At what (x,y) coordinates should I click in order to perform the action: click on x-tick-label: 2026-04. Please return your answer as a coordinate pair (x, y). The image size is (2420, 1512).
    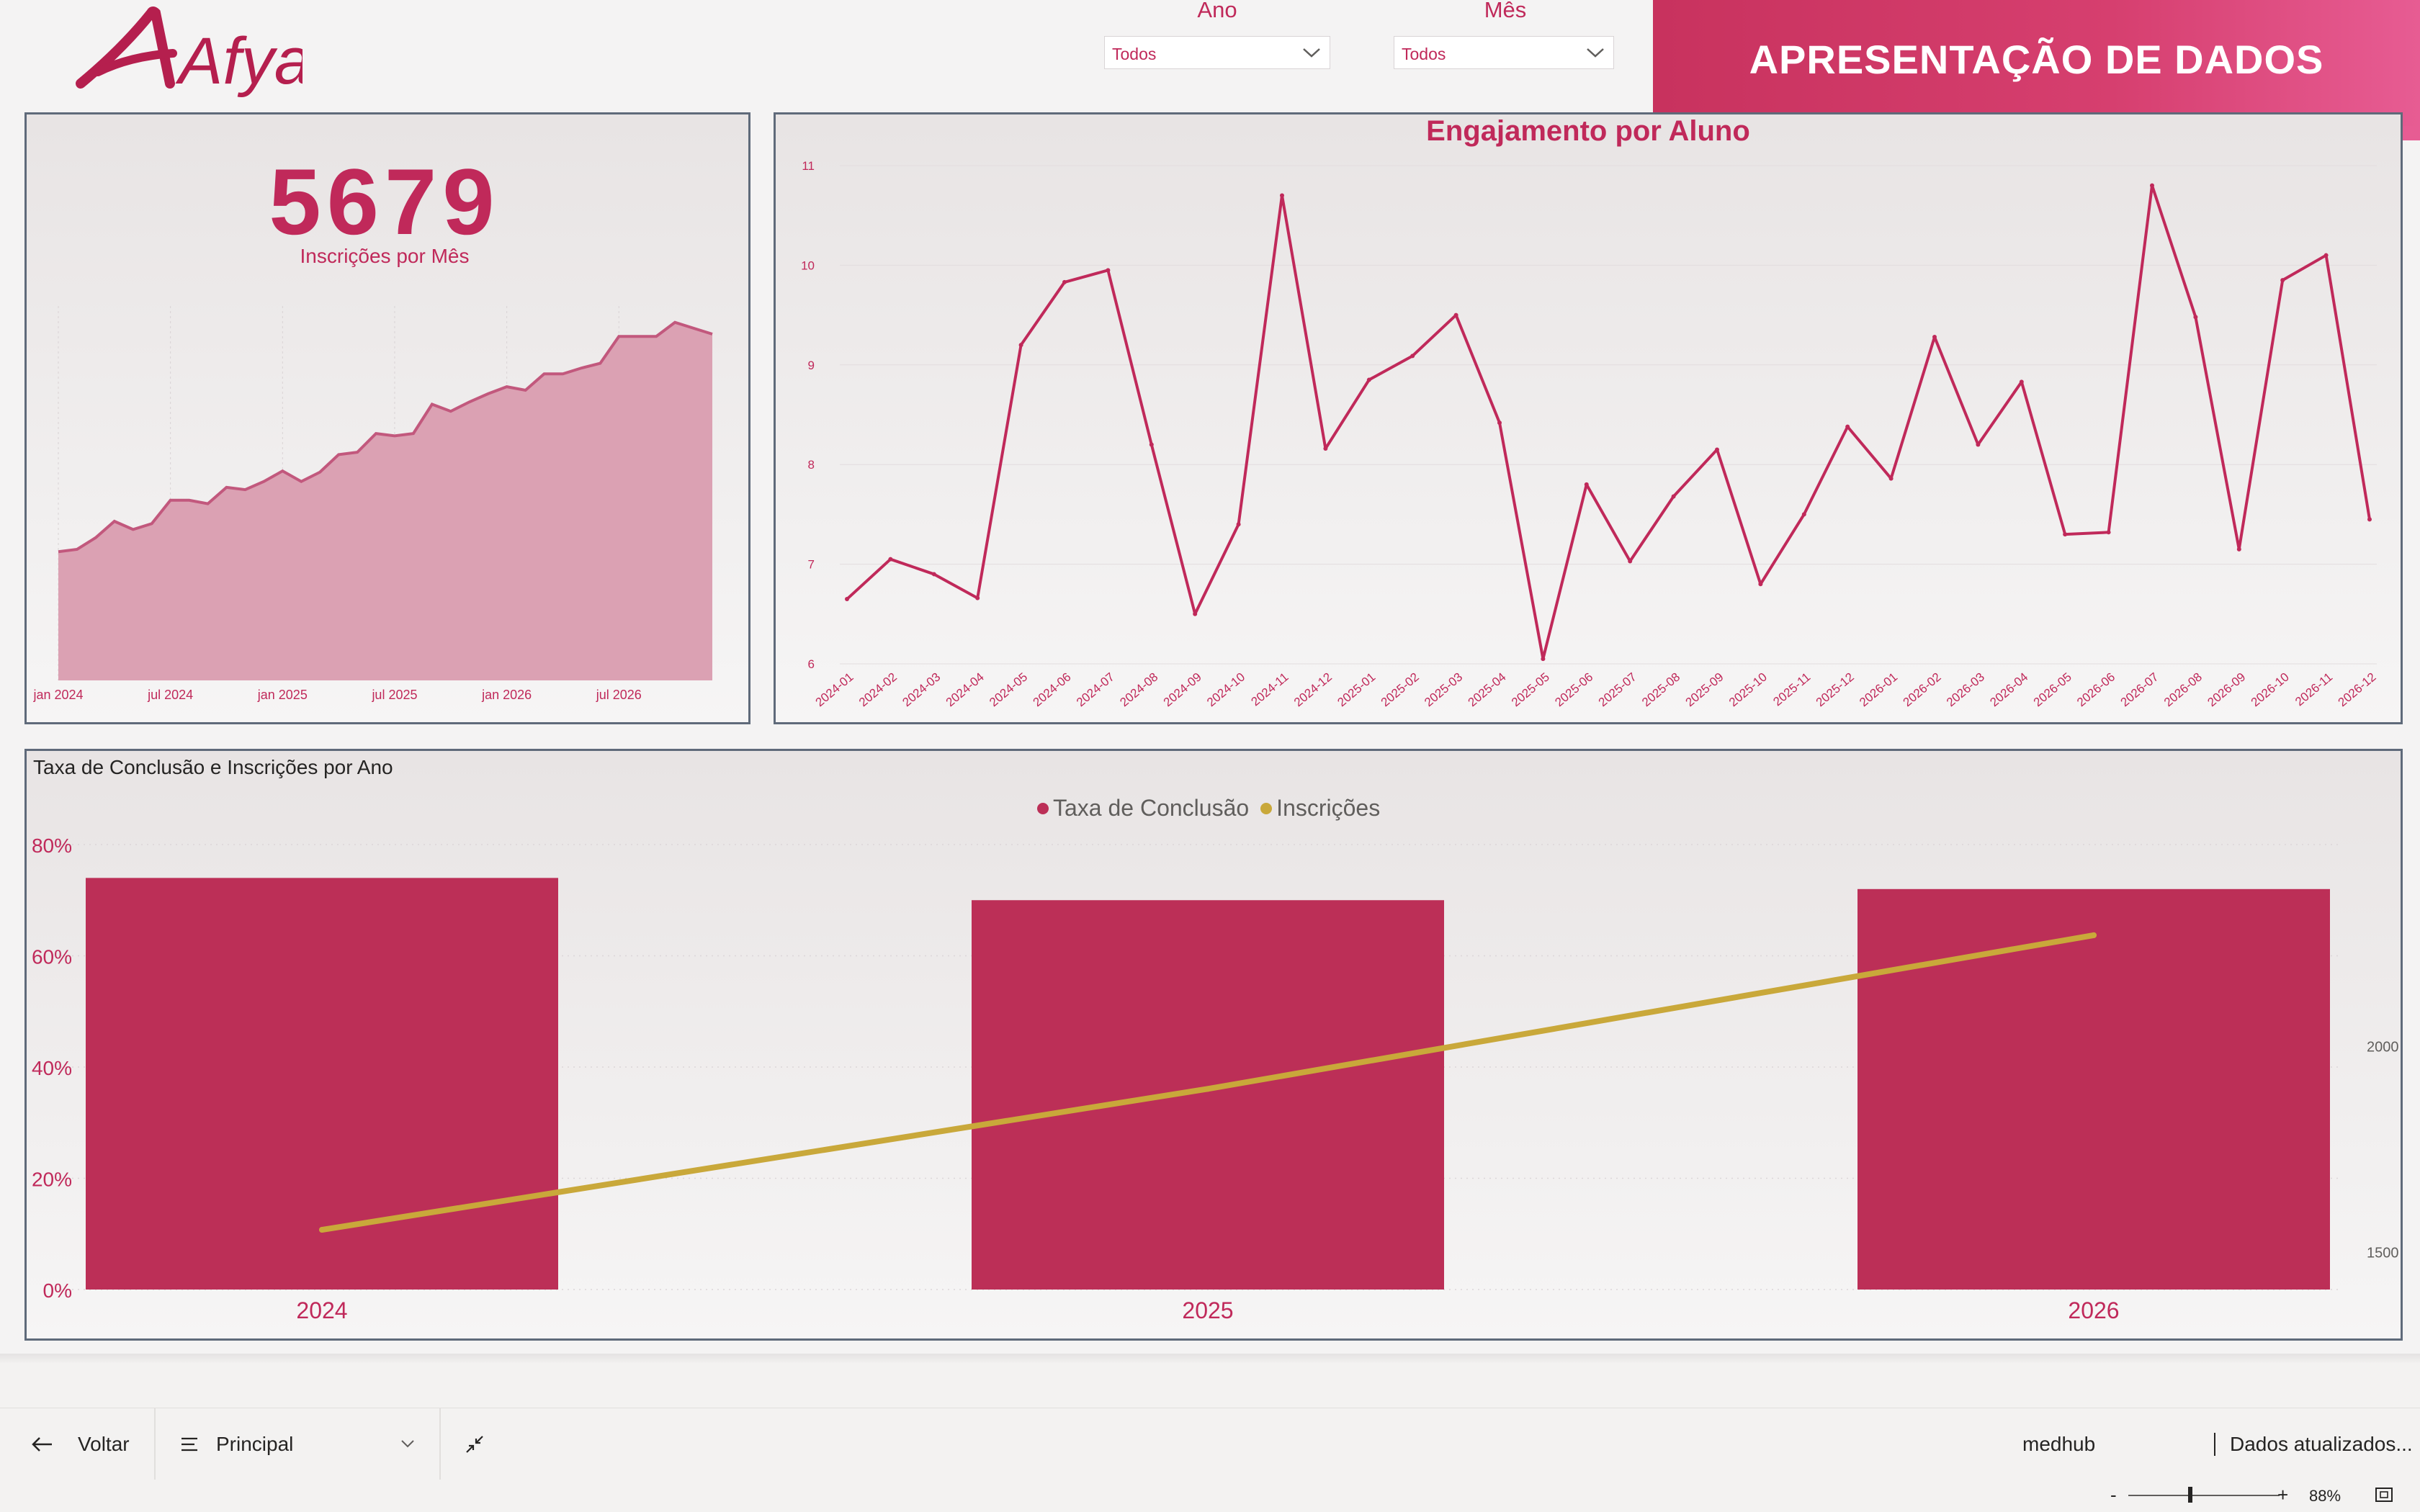
    Looking at the image, I should click on (2008, 690).